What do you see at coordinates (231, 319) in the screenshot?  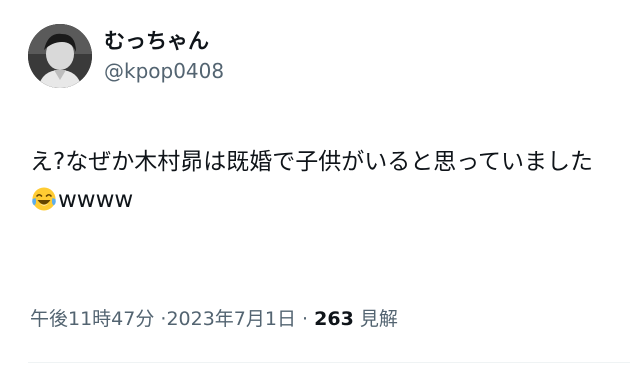 I see `tweet-date: 2023年7月1日` at bounding box center [231, 319].